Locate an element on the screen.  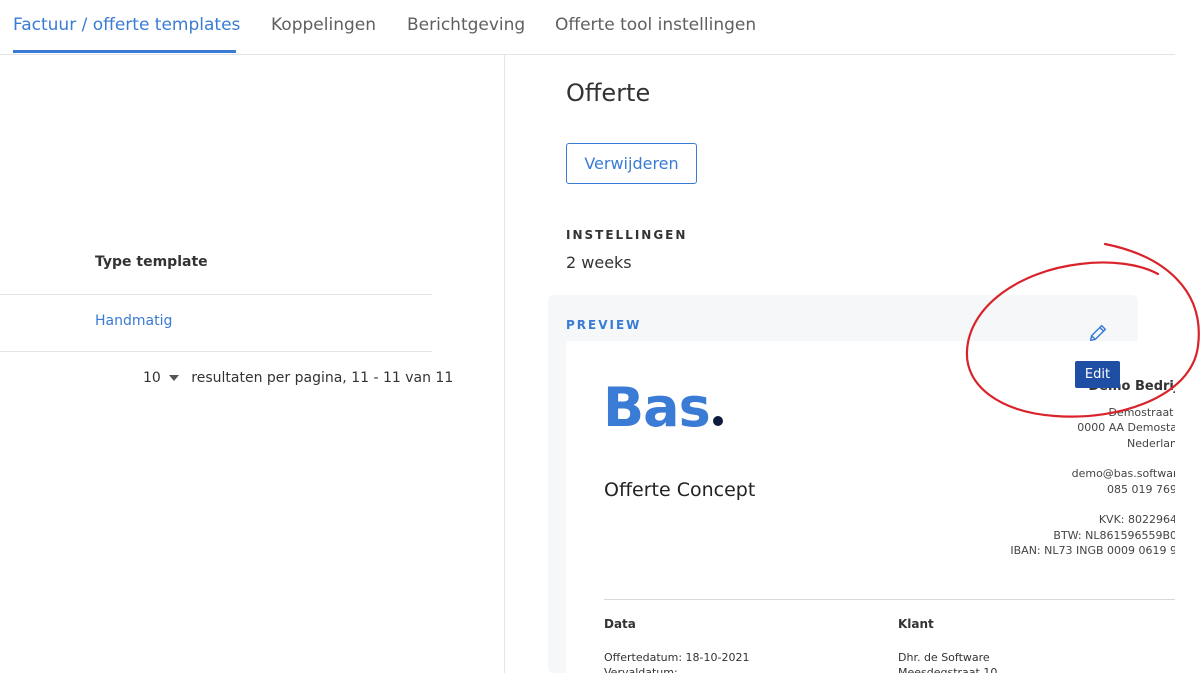
client-address: Meesdegstraat 10 is located at coordinates (948, 669).